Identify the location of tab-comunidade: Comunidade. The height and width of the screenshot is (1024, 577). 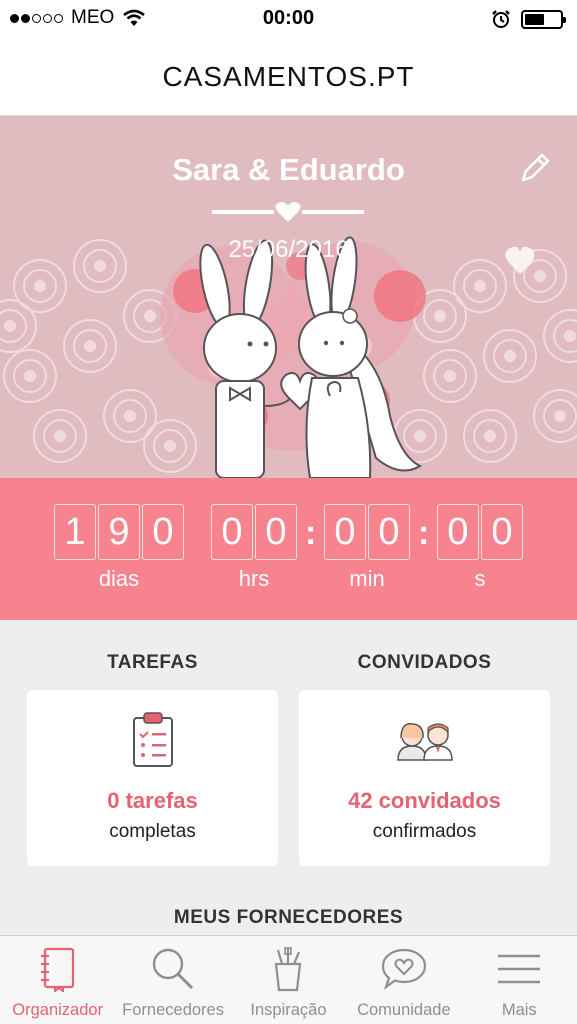
(403, 980).